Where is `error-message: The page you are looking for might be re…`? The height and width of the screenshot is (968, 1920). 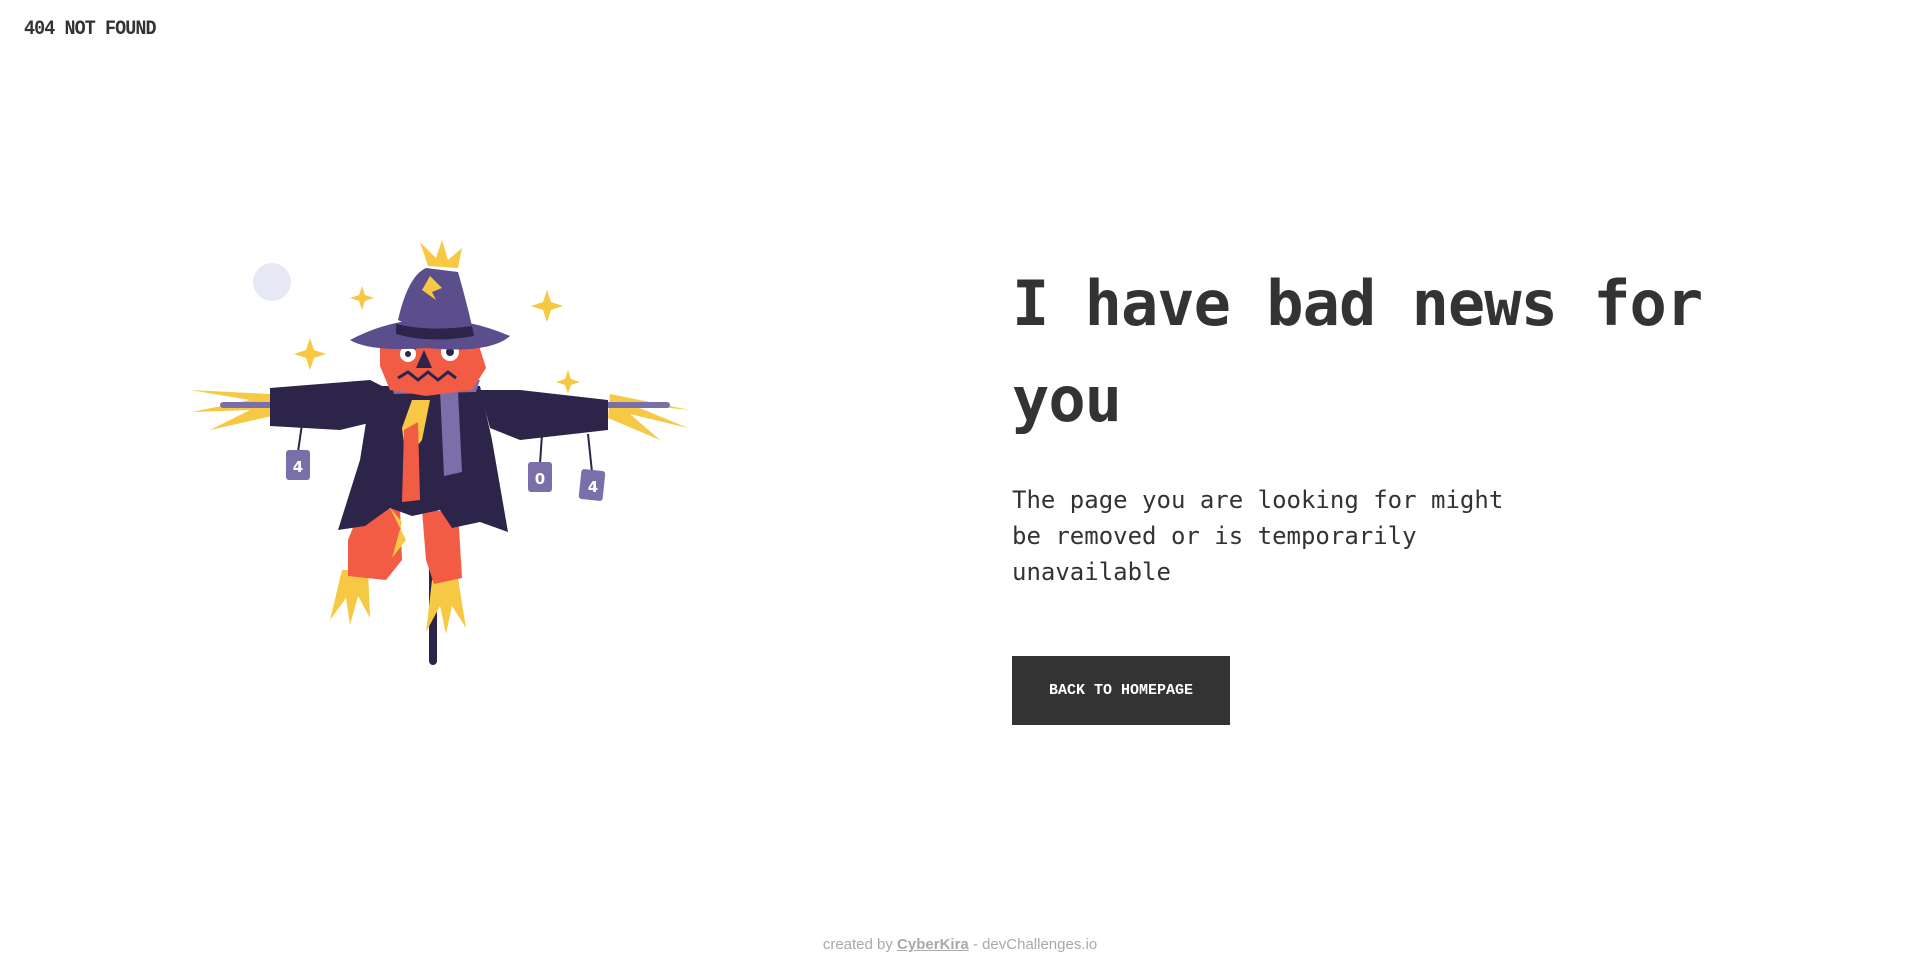
error-message: The page you are looking for might be re… is located at coordinates (1258, 536).